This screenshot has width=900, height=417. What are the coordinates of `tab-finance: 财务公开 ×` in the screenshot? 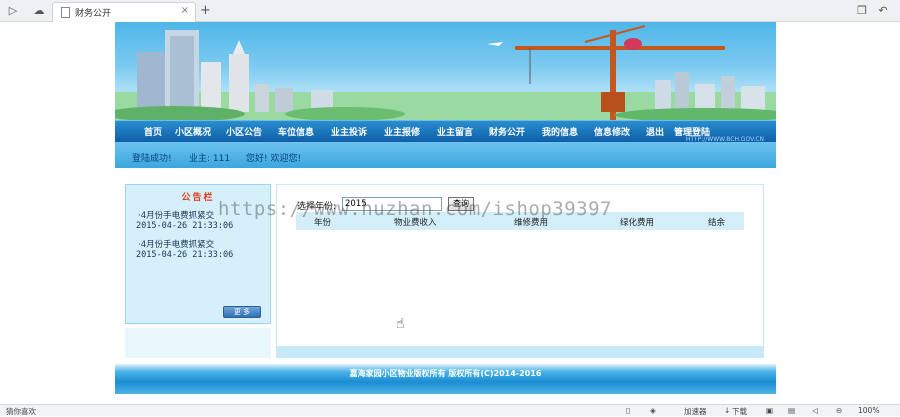 It's located at (124, 12).